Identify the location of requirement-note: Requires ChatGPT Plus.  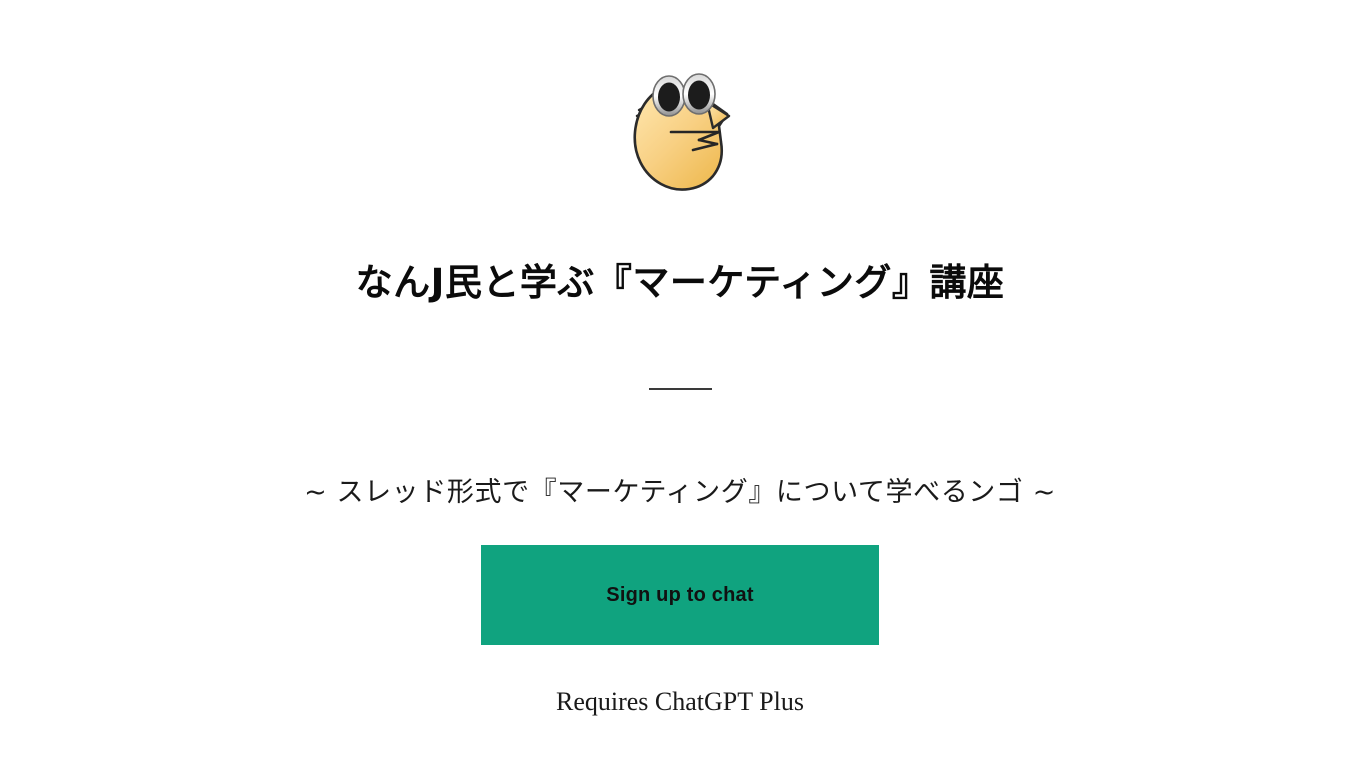
(680, 701).